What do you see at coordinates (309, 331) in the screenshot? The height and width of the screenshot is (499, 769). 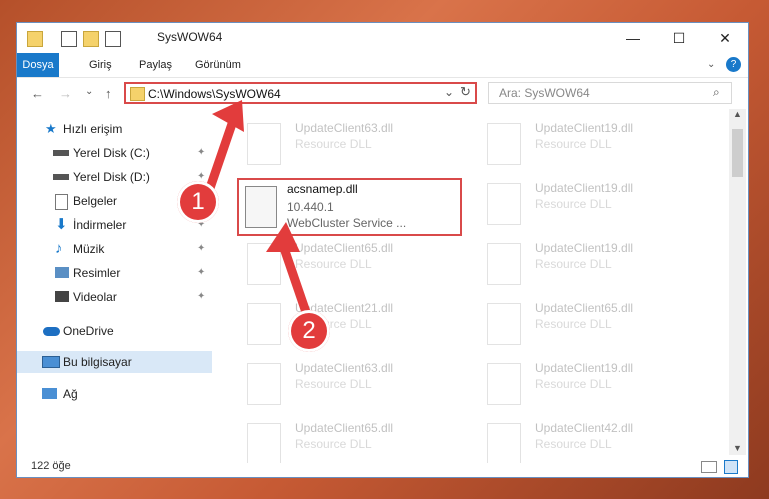 I see `callout-badge-2: 2` at bounding box center [309, 331].